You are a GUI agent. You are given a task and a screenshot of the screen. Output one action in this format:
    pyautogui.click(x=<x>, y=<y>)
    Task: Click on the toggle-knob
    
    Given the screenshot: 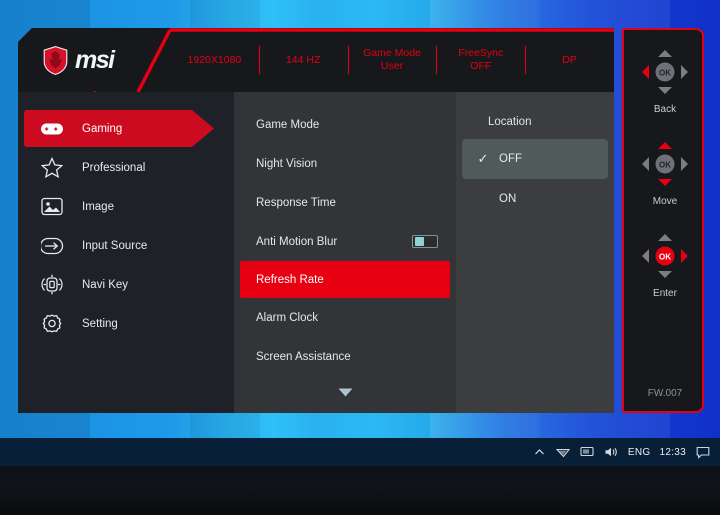 What is the action you would take?
    pyautogui.click(x=419, y=241)
    